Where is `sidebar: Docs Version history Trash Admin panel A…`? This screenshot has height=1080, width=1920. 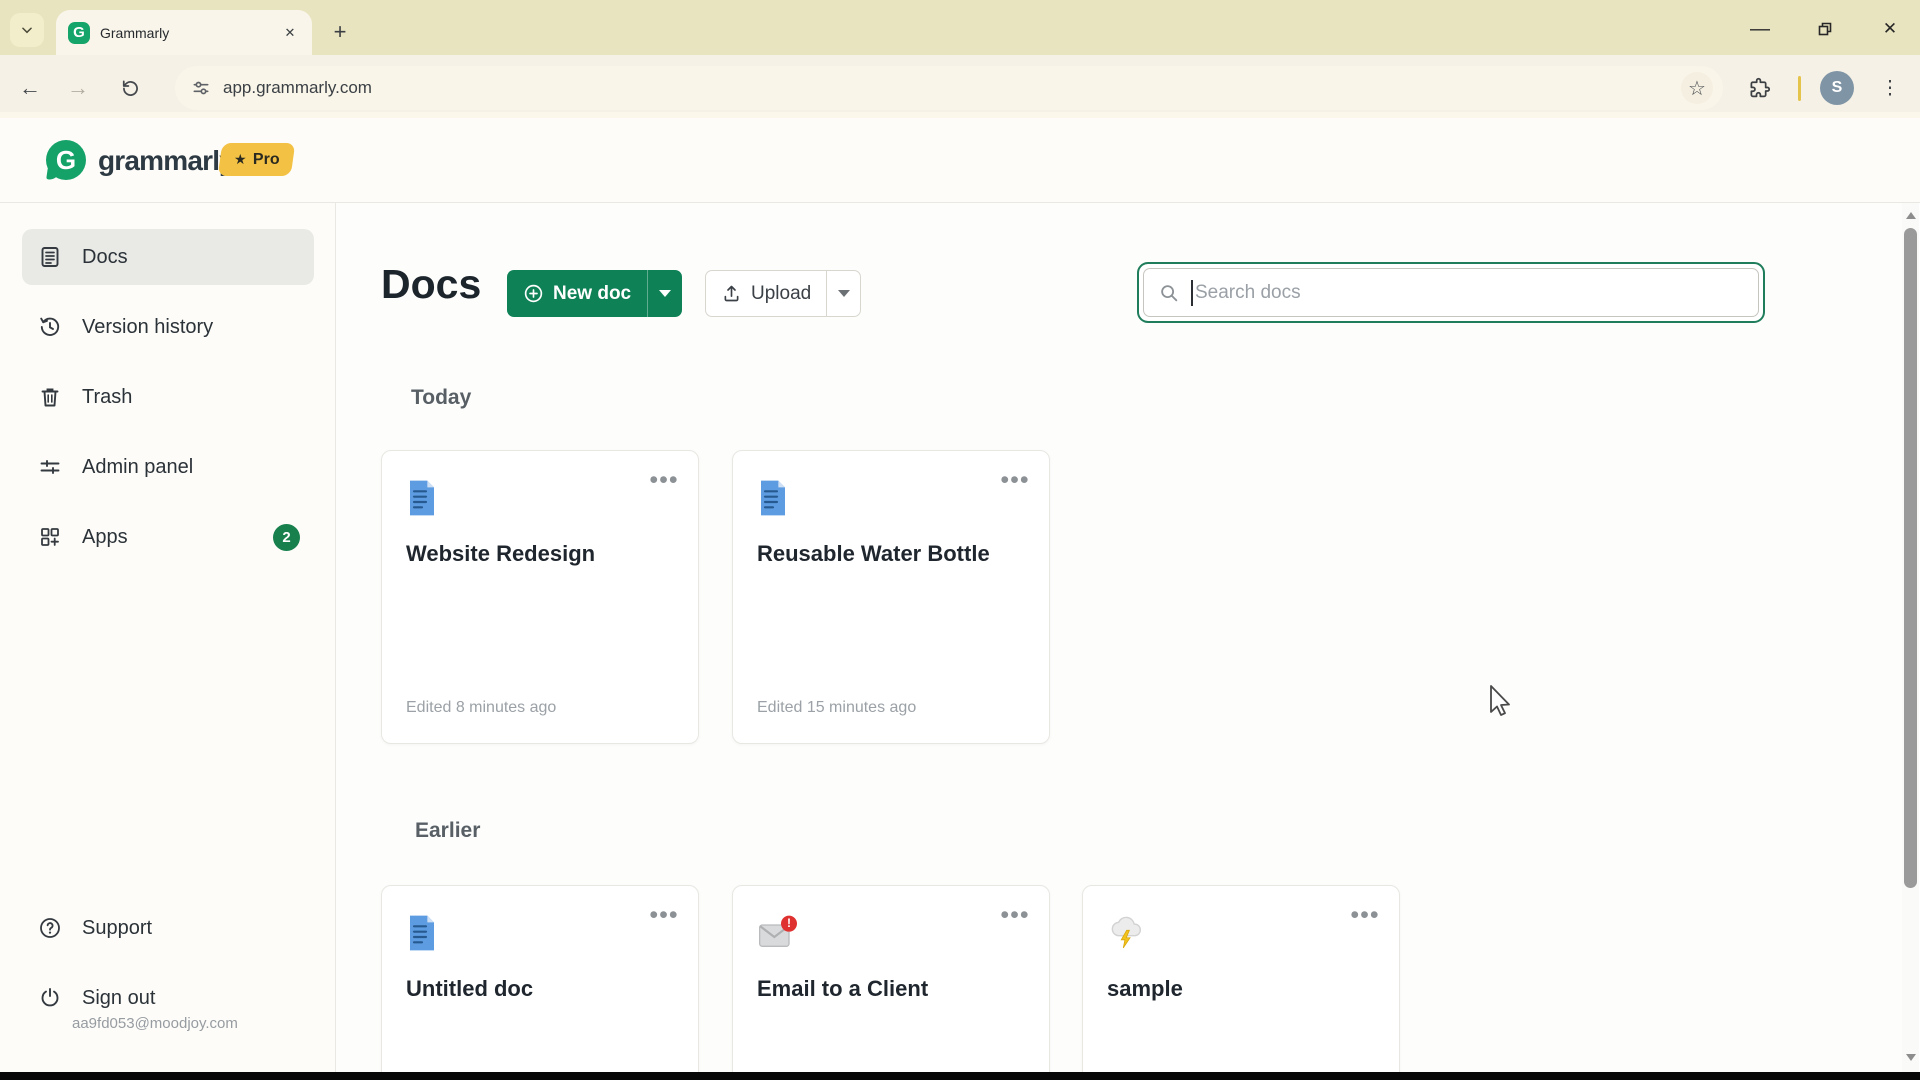 sidebar: Docs Version history Trash Admin panel A… is located at coordinates (168, 637).